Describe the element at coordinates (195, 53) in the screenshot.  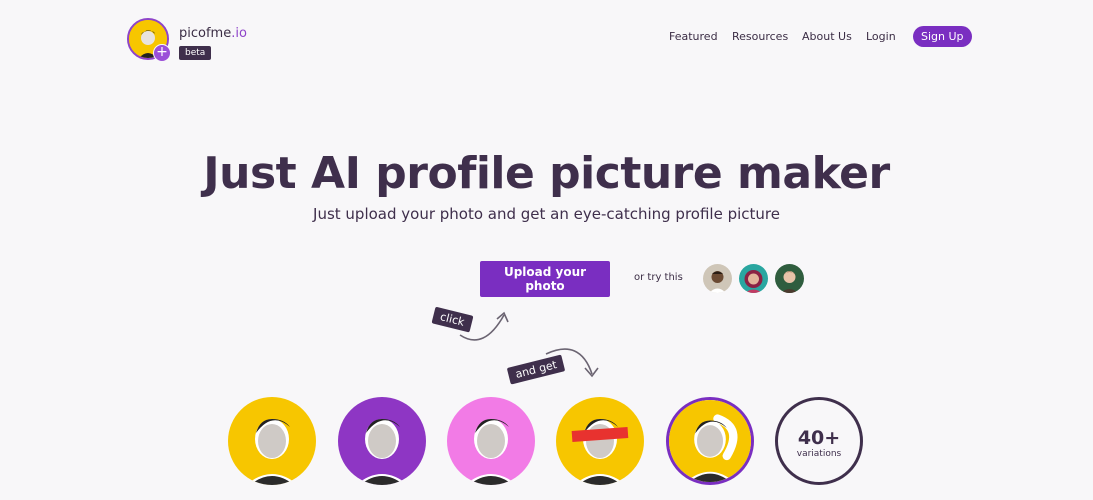
I see `beta-badge: beta` at that location.